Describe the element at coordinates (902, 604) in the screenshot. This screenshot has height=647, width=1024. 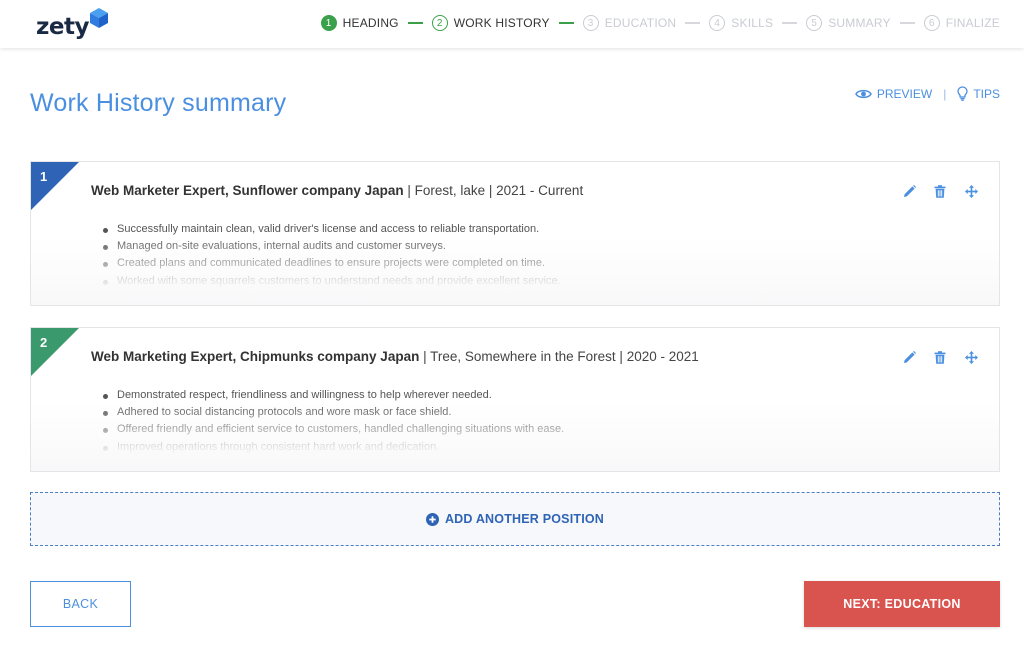
I see `next-education-button: NEXT: EDUCATION` at that location.